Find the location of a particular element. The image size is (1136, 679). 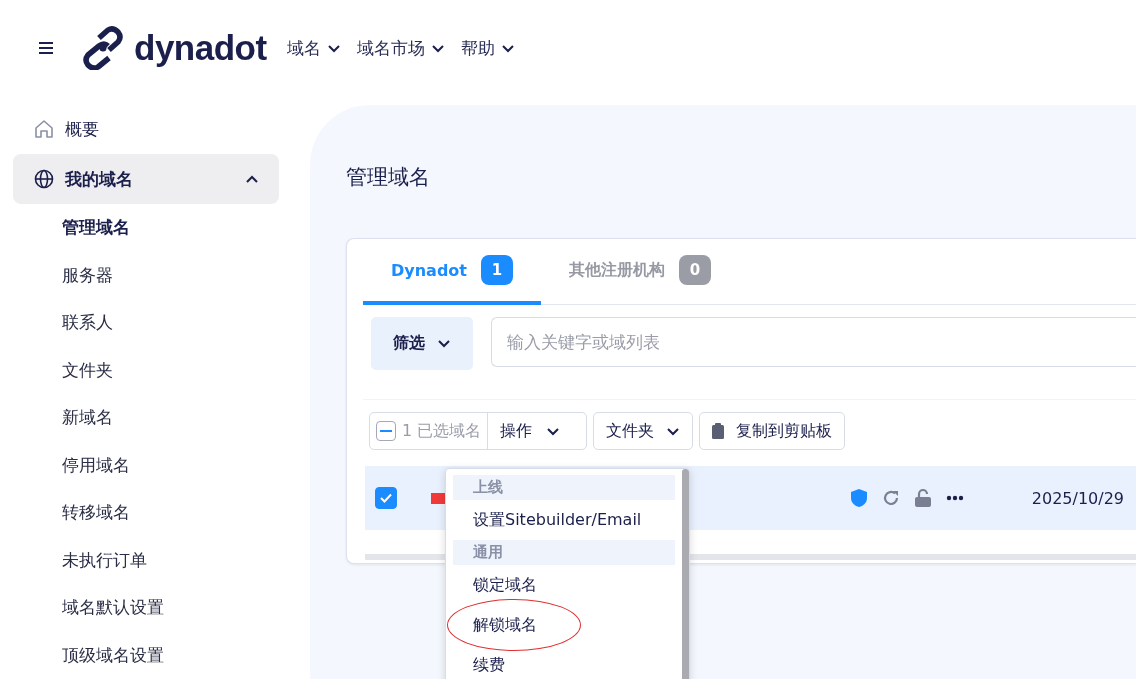

row-checkbox is located at coordinates (386, 498).